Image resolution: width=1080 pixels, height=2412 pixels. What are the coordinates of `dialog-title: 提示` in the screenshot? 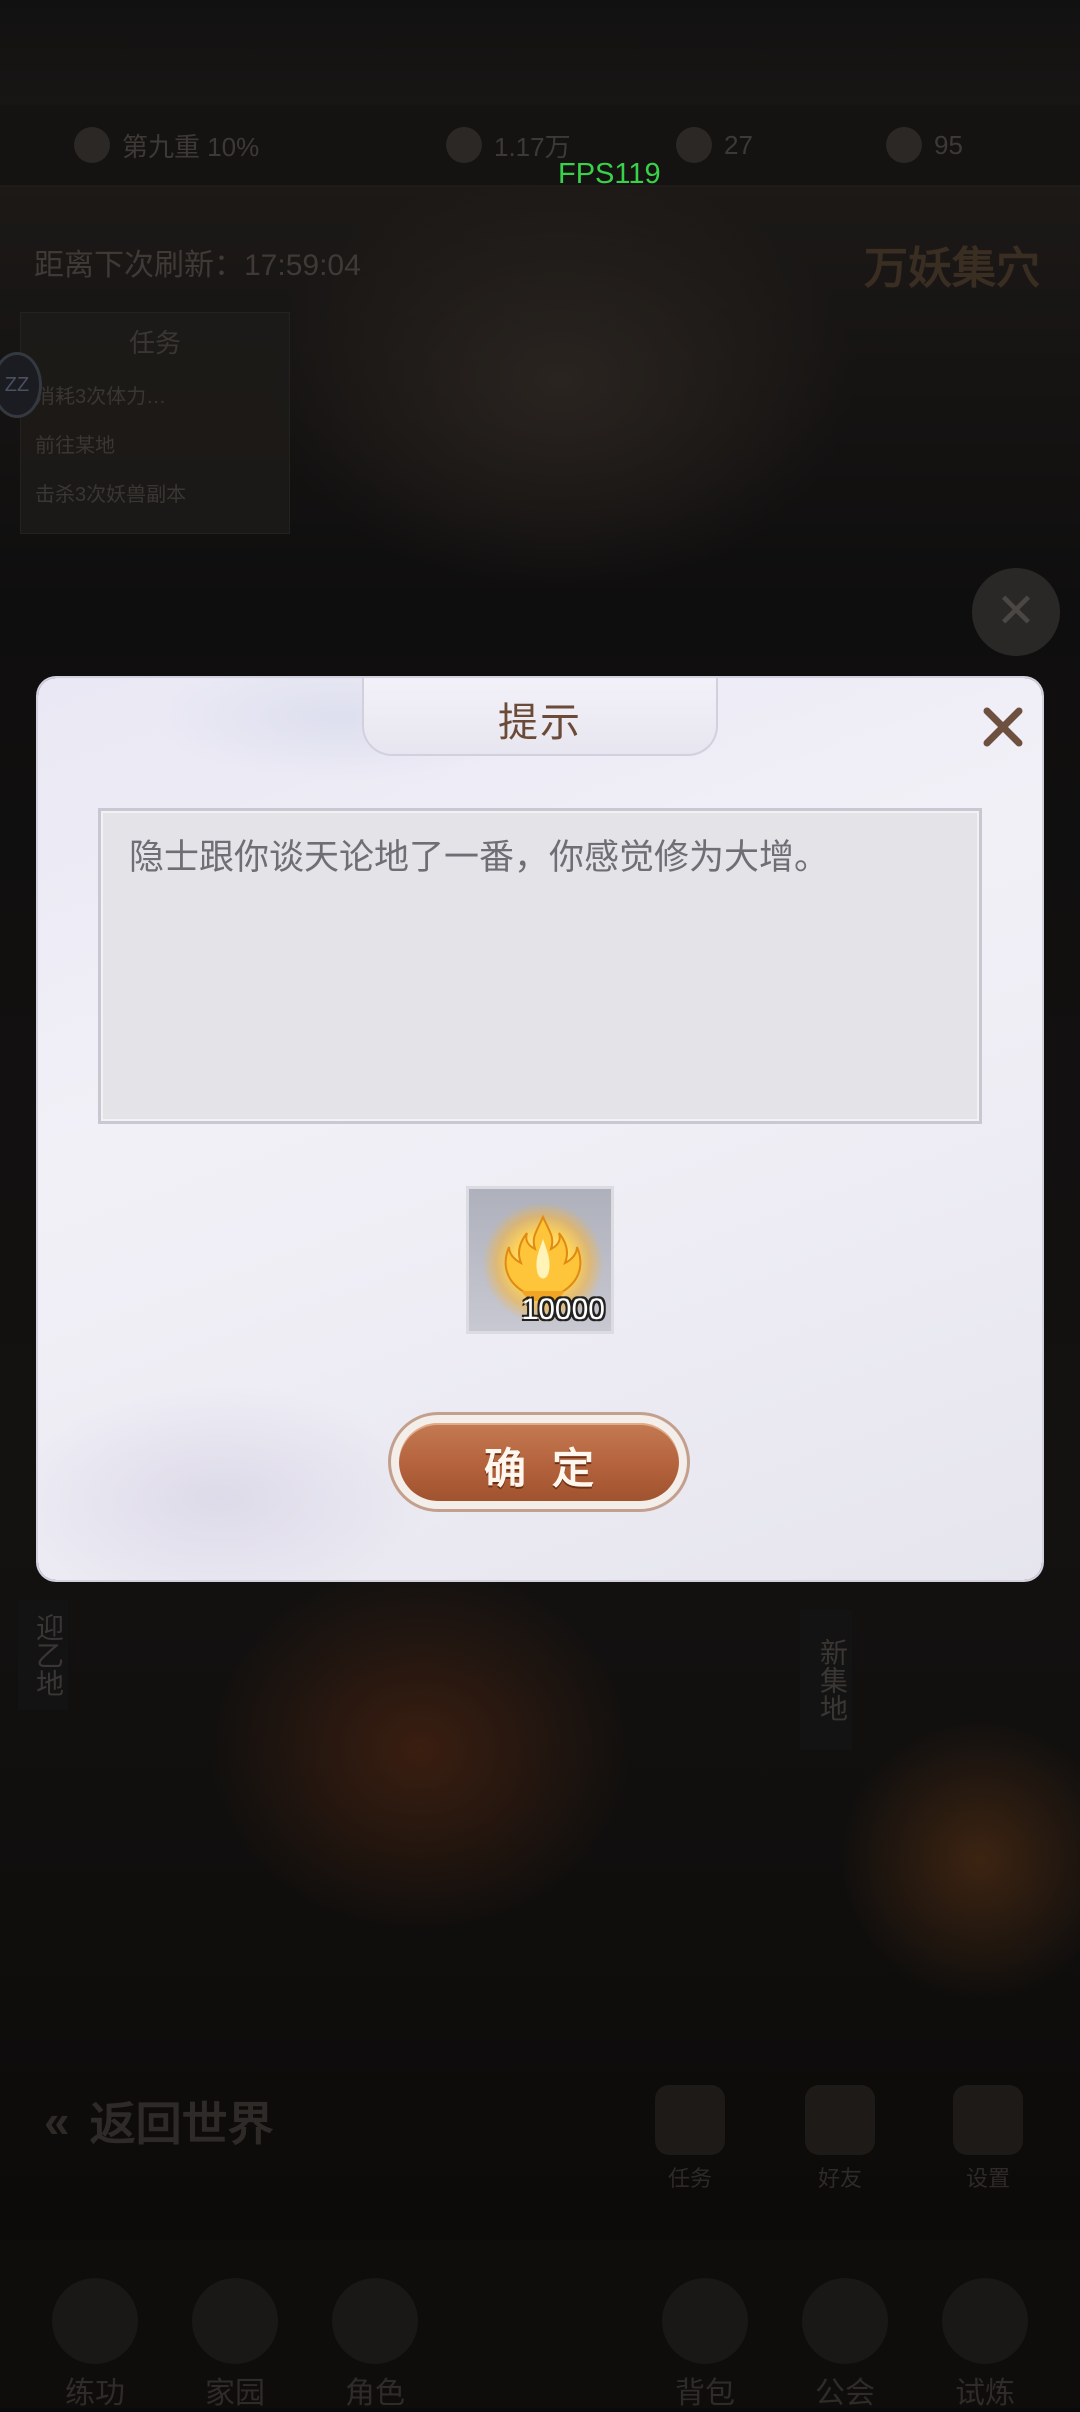 It's located at (540, 723).